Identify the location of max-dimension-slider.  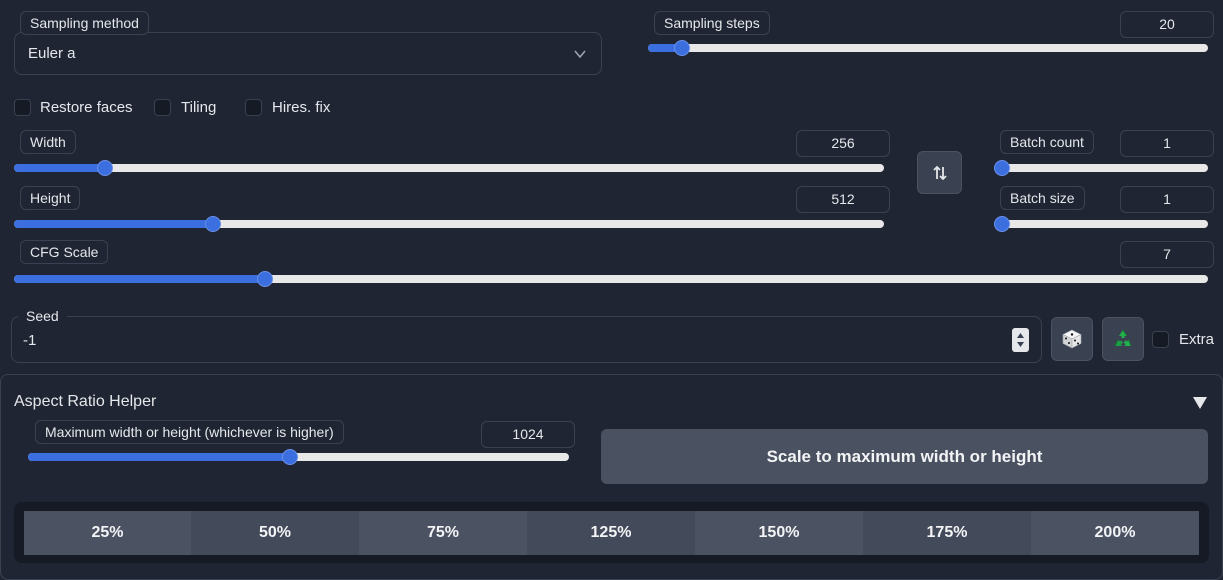
(298, 457).